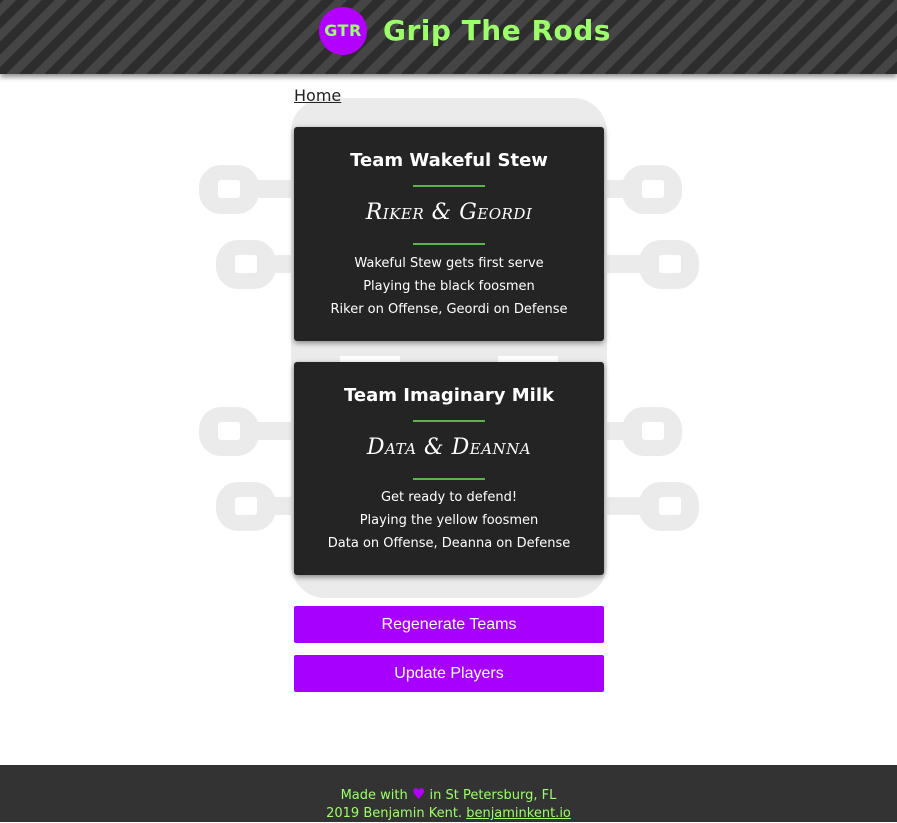 This screenshot has width=897, height=823. Describe the element at coordinates (449, 395) in the screenshot. I see `team-name: Team Imaginary Milk` at that location.